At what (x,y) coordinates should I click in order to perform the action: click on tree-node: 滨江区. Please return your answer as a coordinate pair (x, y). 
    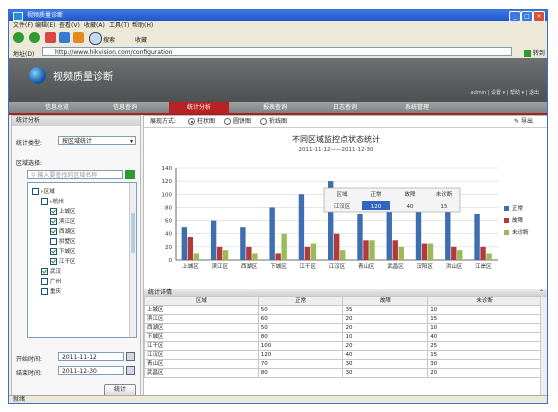
    Looking at the image, I should click on (63, 221).